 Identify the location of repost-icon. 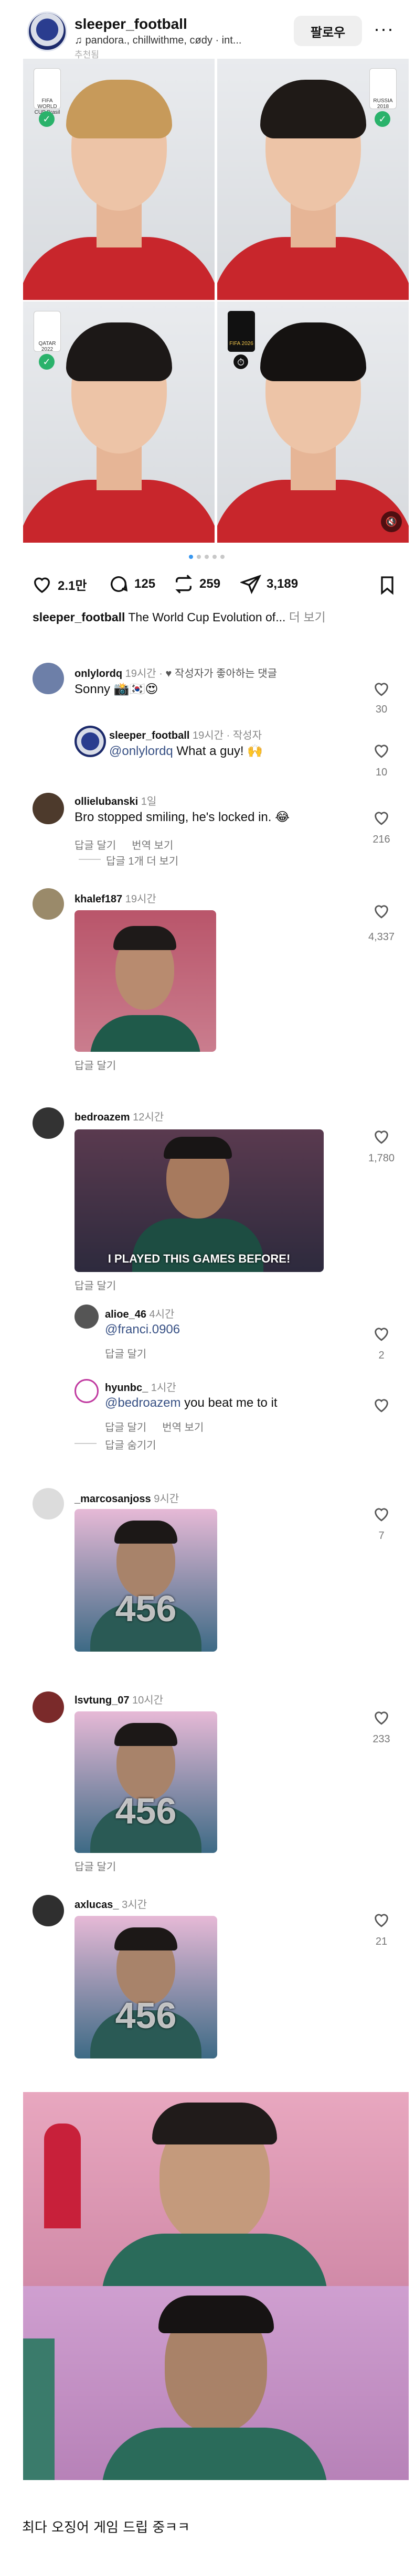
(184, 584).